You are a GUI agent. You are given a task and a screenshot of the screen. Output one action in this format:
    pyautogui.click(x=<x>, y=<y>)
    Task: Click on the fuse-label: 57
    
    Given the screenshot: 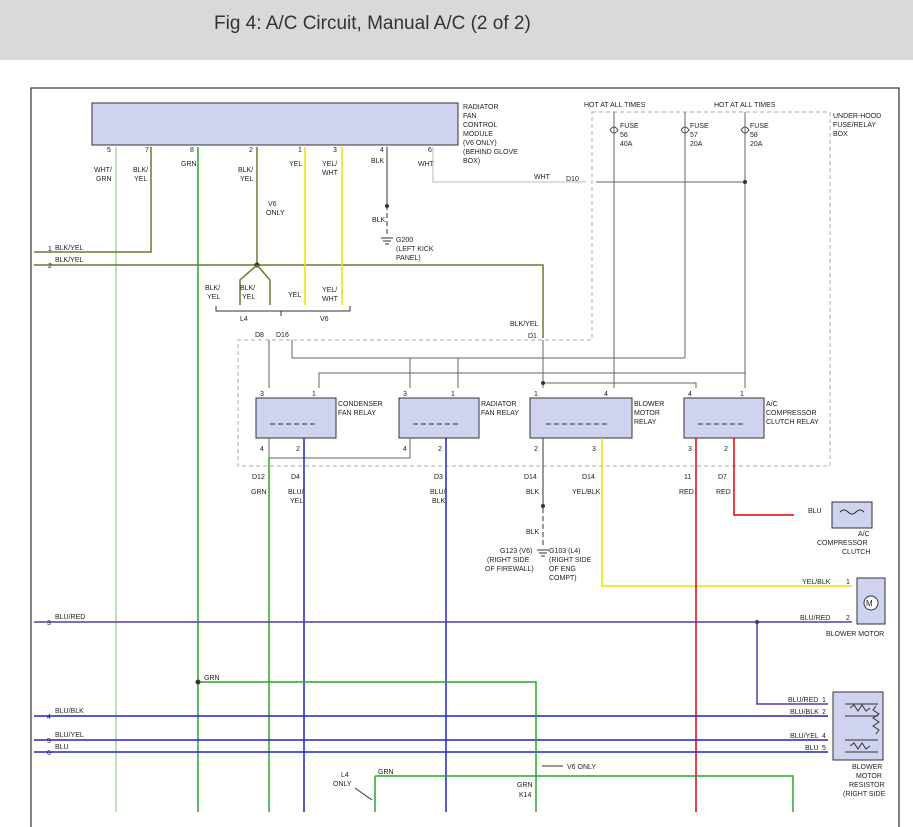 What is the action you would take?
    pyautogui.click(x=694, y=135)
    